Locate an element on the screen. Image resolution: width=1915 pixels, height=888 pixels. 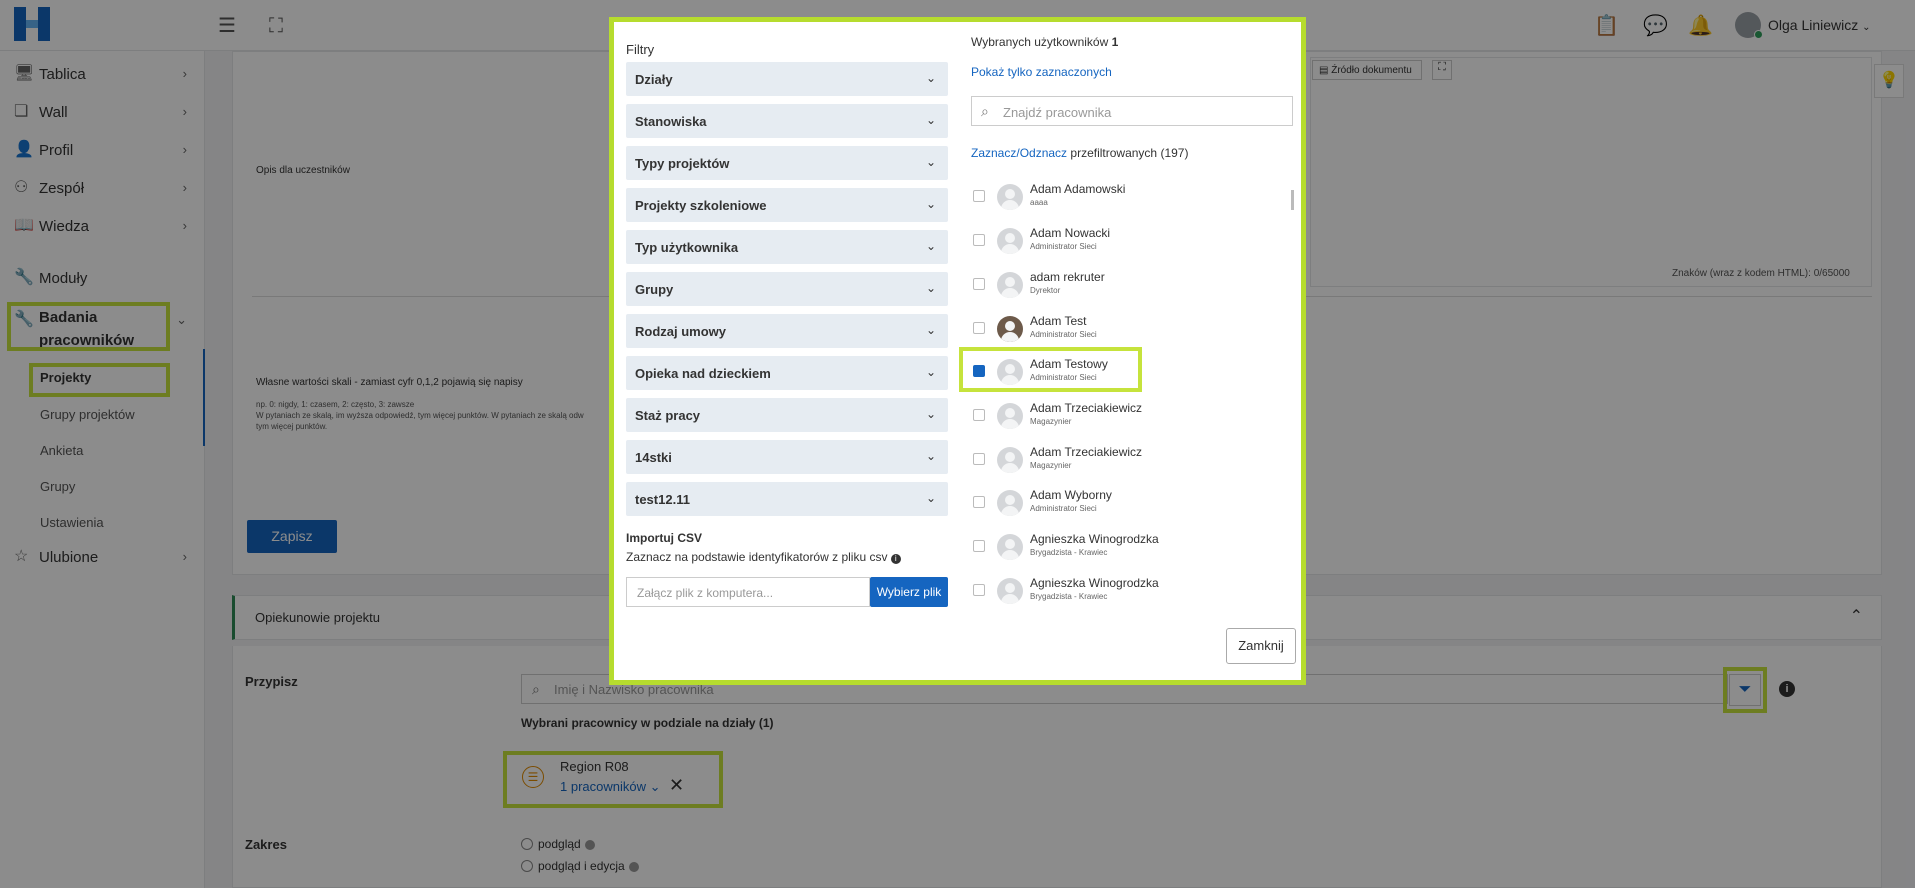
filter-opieka: Opieka nad dzieckiem ⌄ is located at coordinates (787, 373).